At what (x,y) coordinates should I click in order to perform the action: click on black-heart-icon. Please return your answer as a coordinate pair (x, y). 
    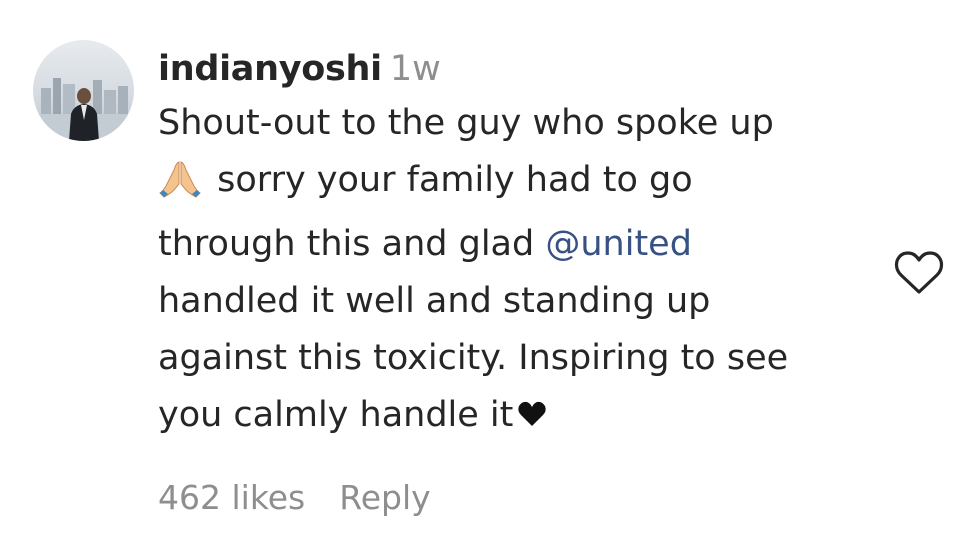
    Looking at the image, I should click on (532, 417).